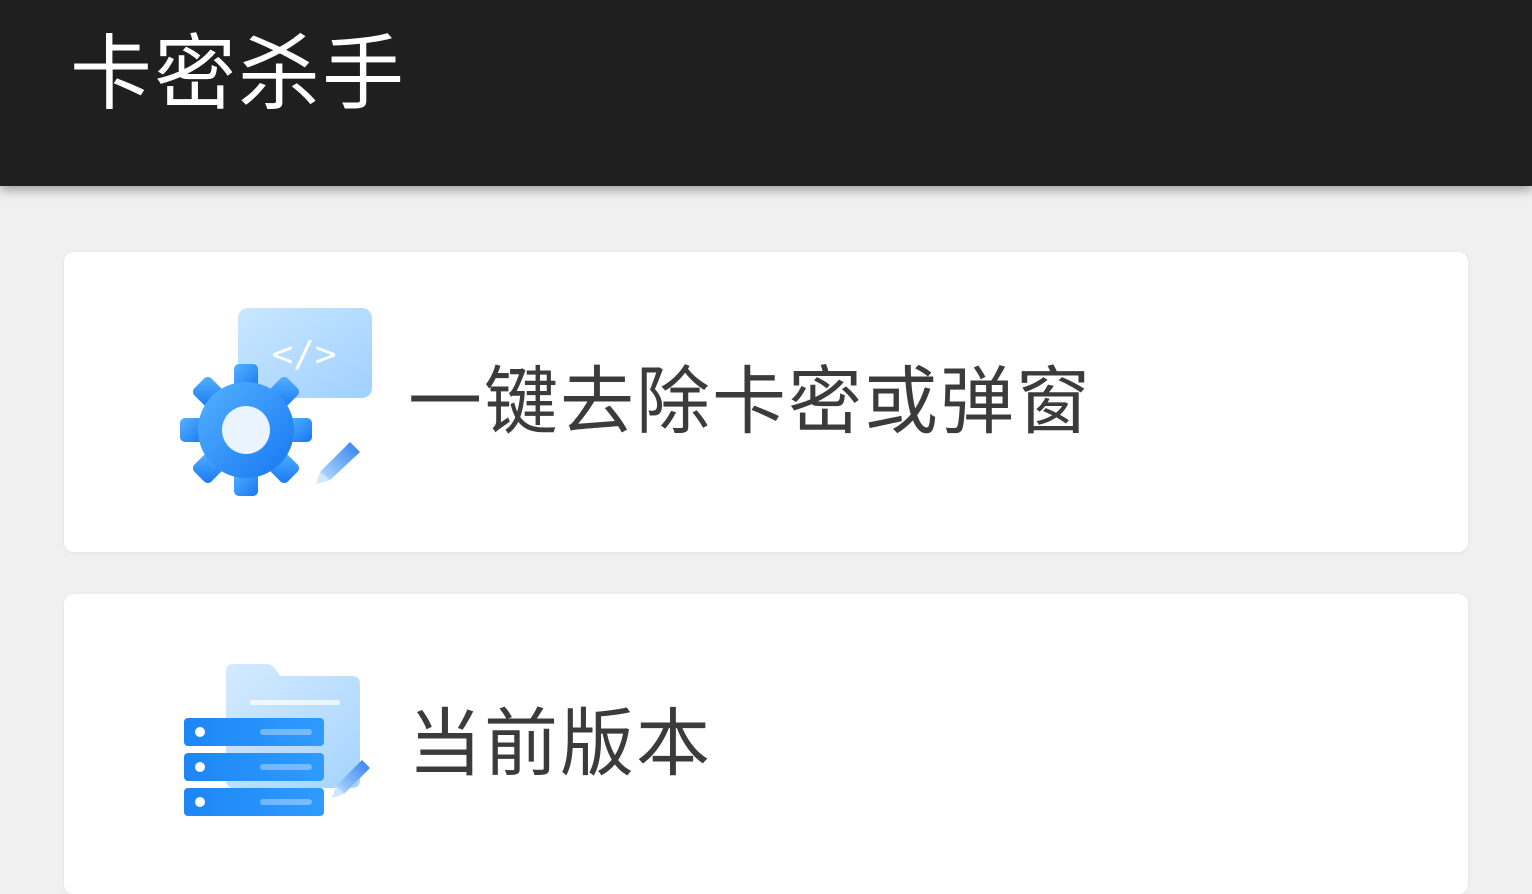  Describe the element at coordinates (279, 765) in the screenshot. I see `server-folder-icon` at that location.